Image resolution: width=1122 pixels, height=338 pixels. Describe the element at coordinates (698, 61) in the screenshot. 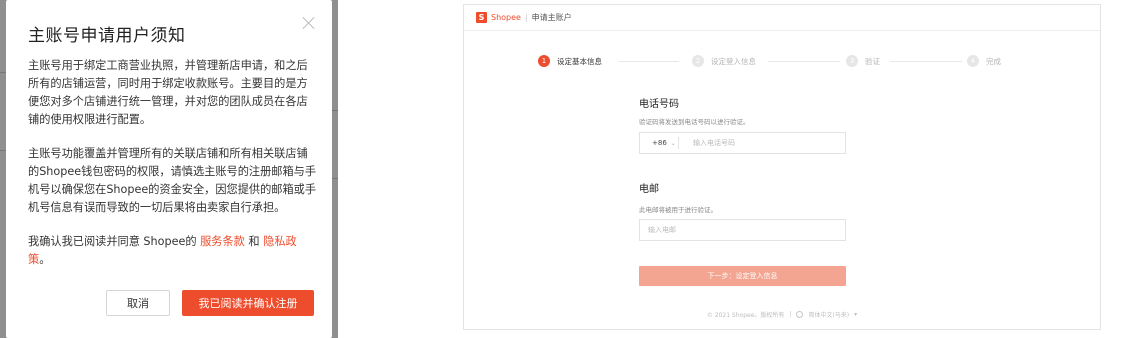

I see `step-number: 2` at that location.